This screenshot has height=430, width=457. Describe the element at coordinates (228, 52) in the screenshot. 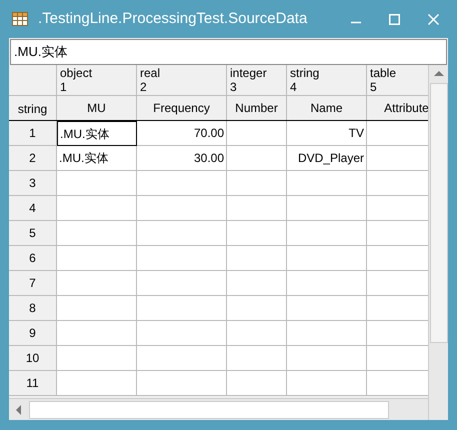

I see `path-field: .MU.实体` at that location.